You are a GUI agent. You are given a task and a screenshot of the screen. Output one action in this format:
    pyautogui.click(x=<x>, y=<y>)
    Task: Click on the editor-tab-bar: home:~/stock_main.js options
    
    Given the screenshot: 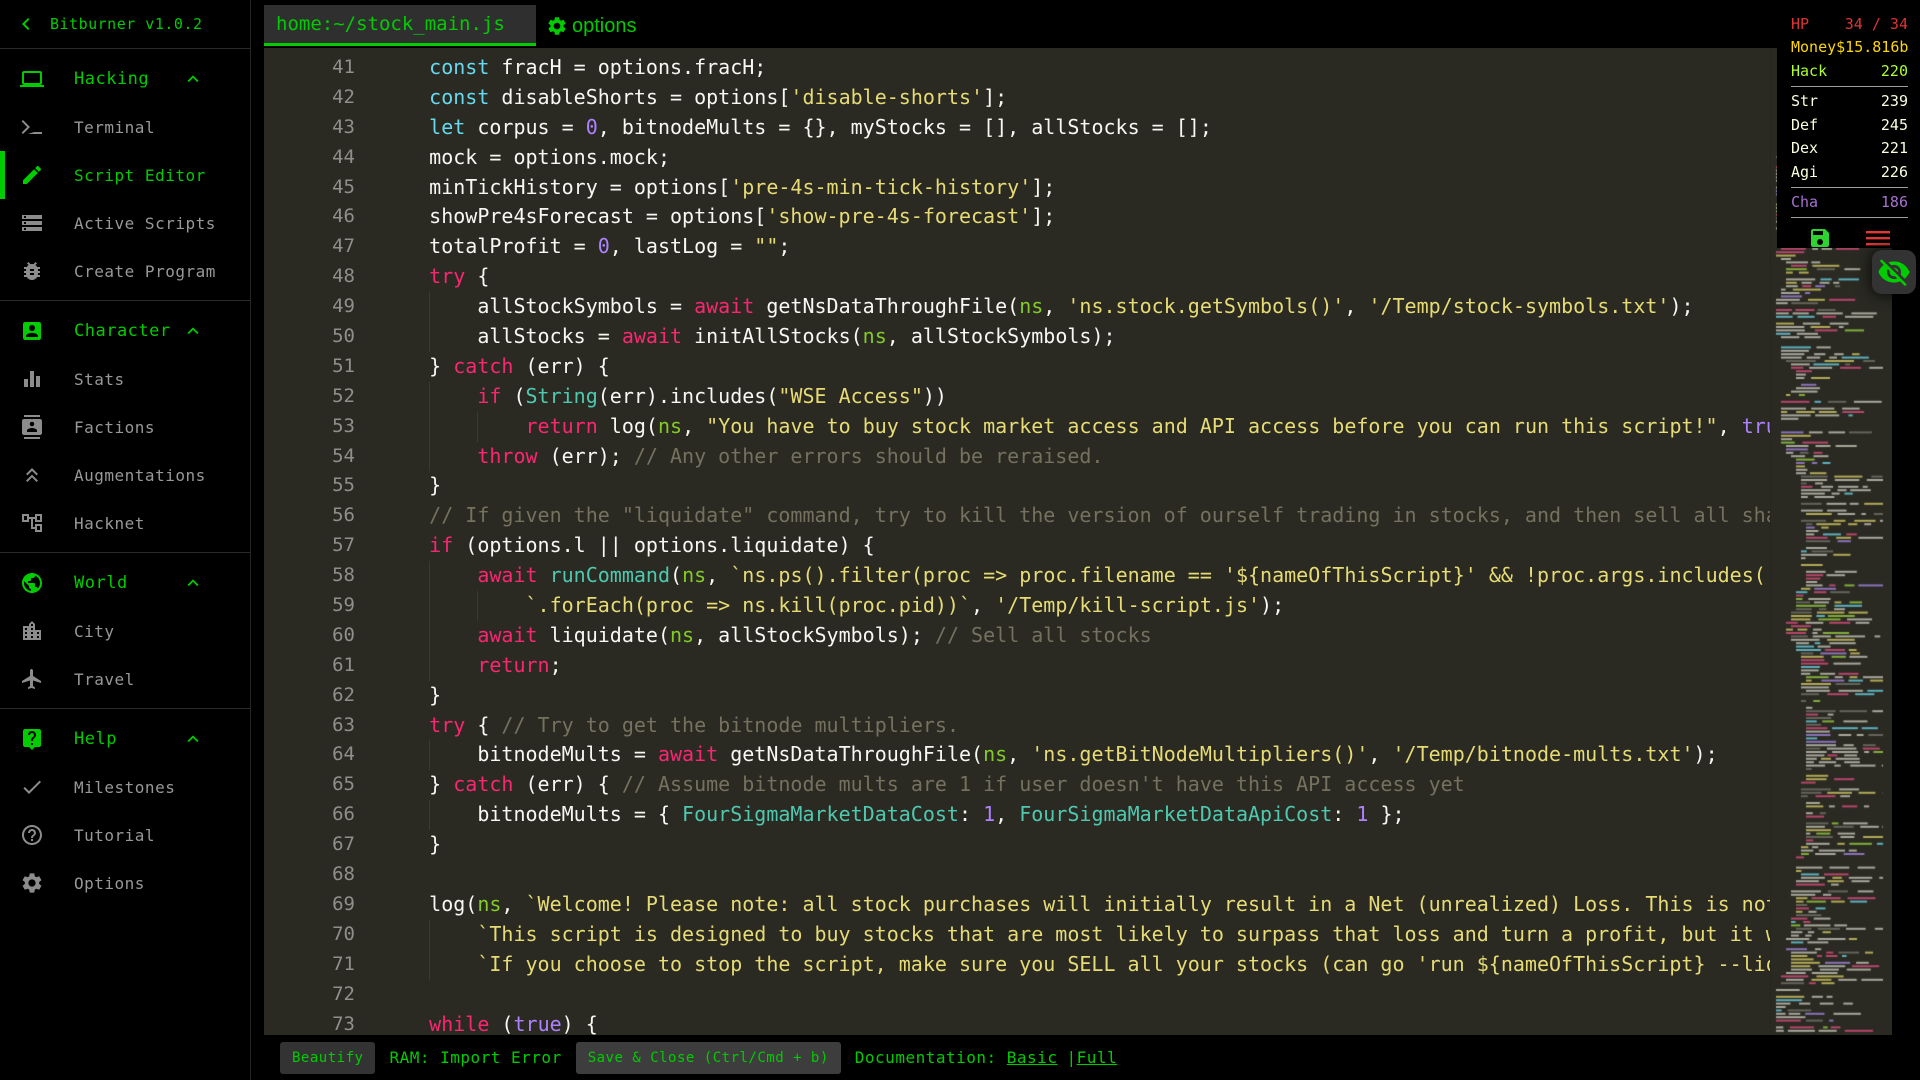 What is the action you would take?
    pyautogui.click(x=1085, y=24)
    